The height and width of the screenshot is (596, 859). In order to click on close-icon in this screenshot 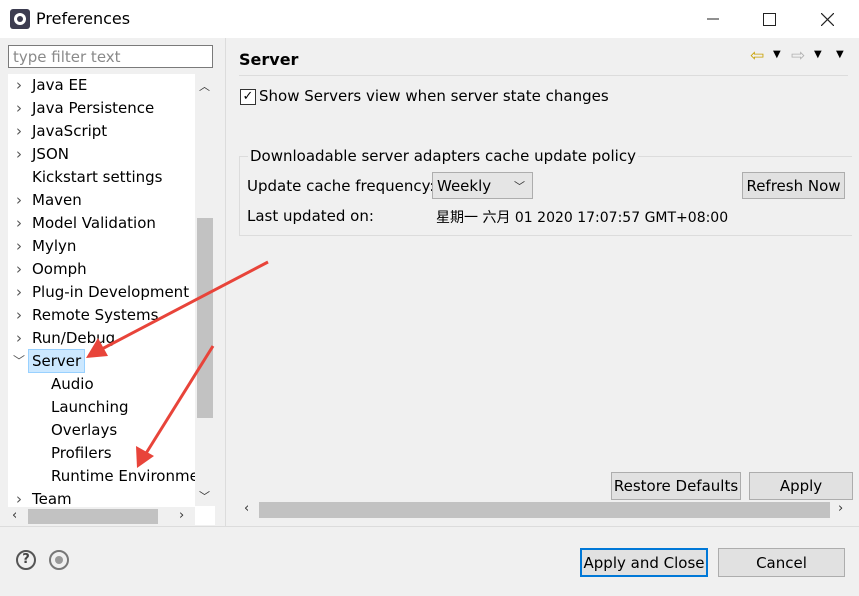, I will do `click(827, 19)`.